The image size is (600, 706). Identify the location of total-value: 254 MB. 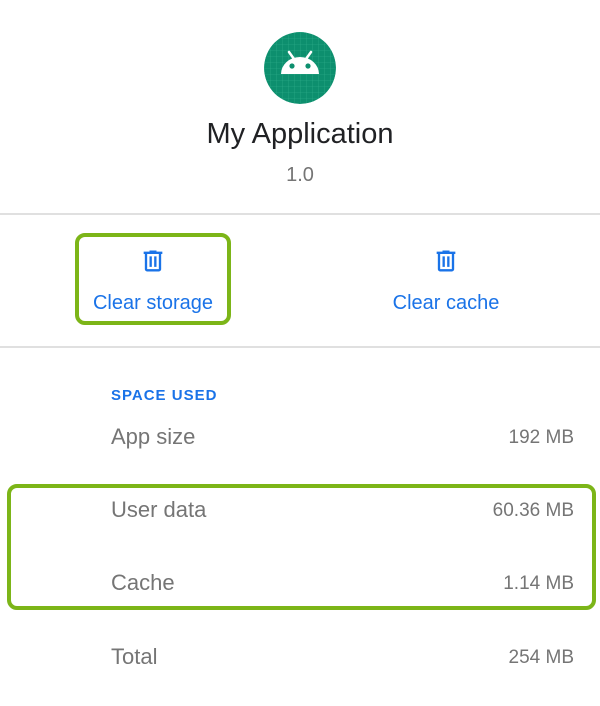
(541, 657).